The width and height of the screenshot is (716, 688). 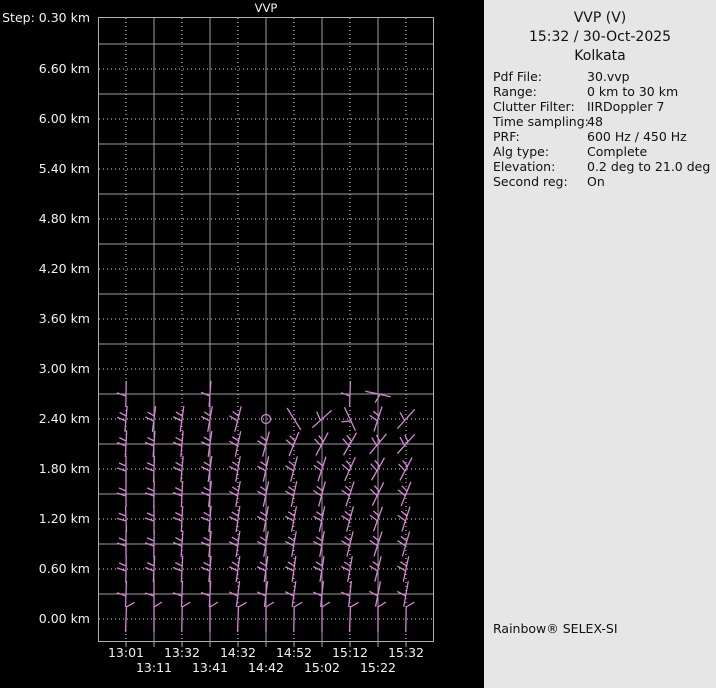 I want to click on y-axis-label: 4.80 km, so click(x=64, y=218).